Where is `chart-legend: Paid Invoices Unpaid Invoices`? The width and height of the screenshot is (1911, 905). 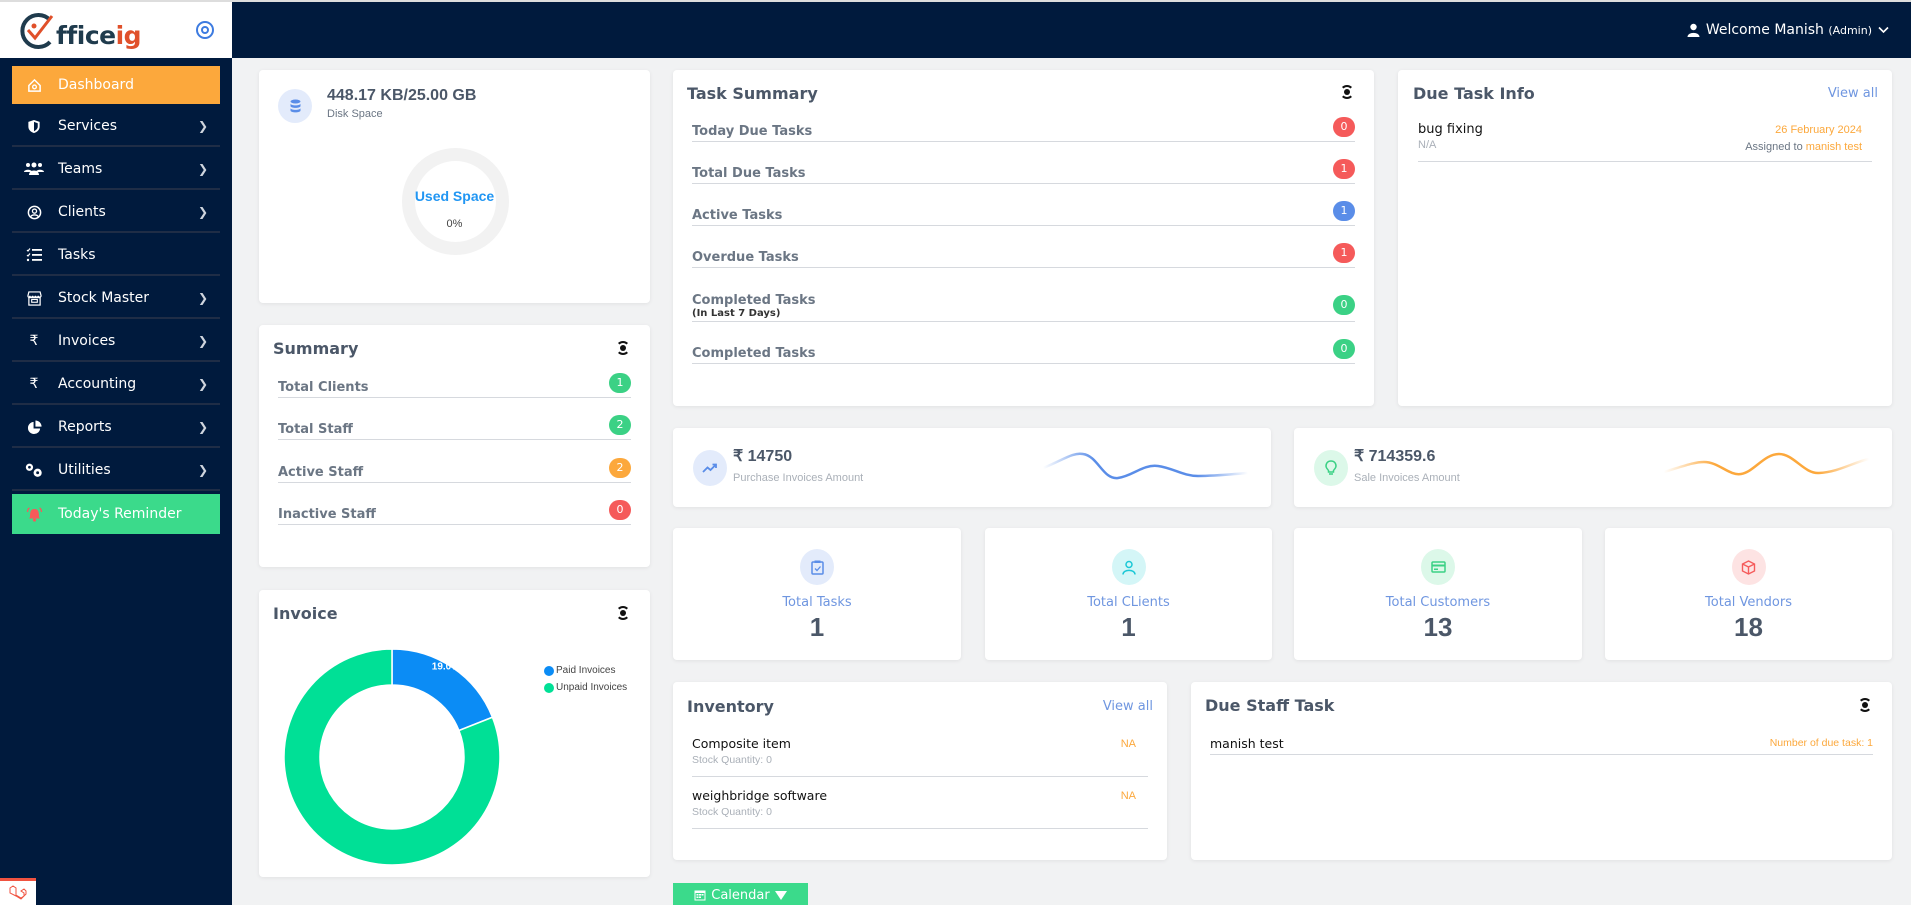
chart-legend: Paid Invoices Unpaid Invoices is located at coordinates (585, 679).